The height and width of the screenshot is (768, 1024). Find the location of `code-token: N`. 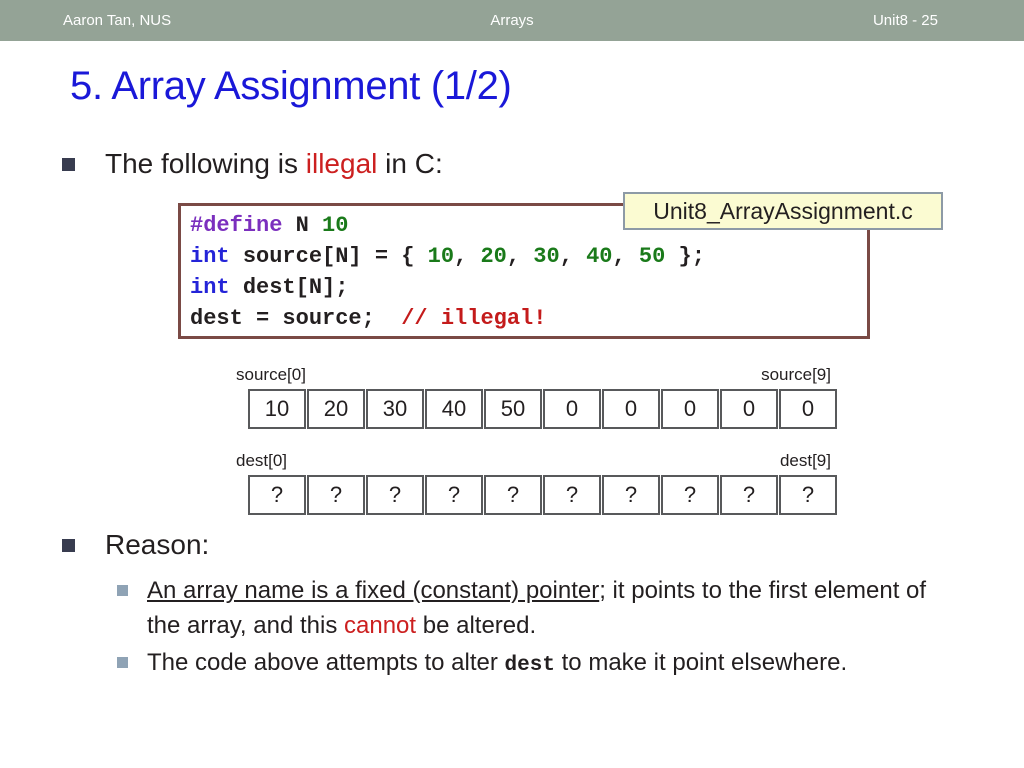

code-token: N is located at coordinates (309, 225).